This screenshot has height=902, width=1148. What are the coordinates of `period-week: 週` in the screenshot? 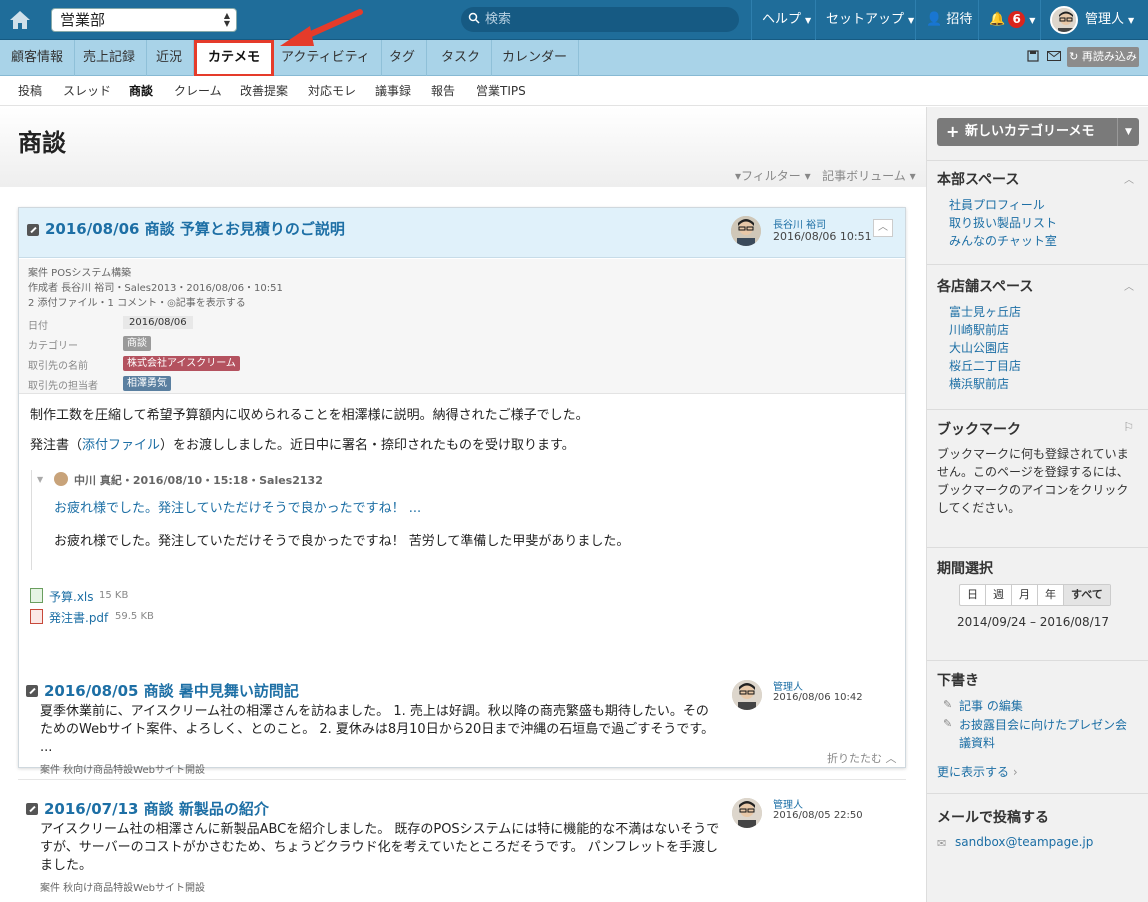 It's located at (999, 595).